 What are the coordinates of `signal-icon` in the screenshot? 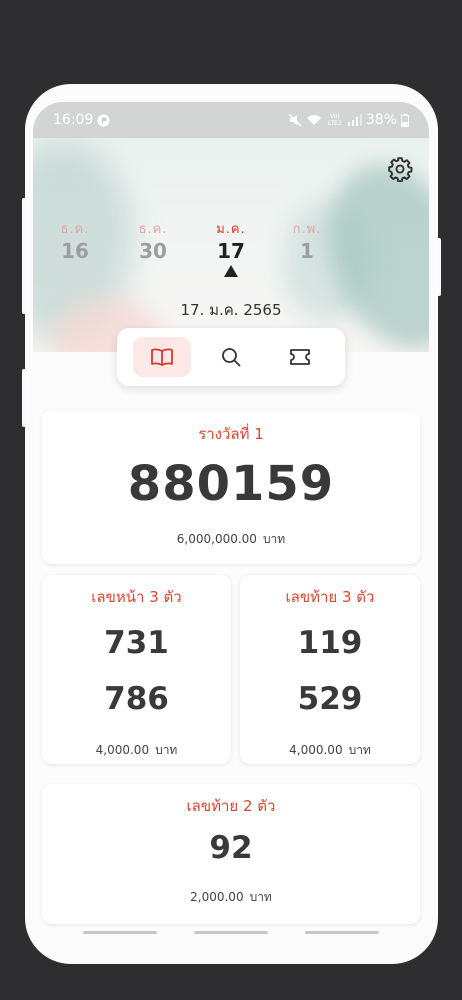 It's located at (354, 120).